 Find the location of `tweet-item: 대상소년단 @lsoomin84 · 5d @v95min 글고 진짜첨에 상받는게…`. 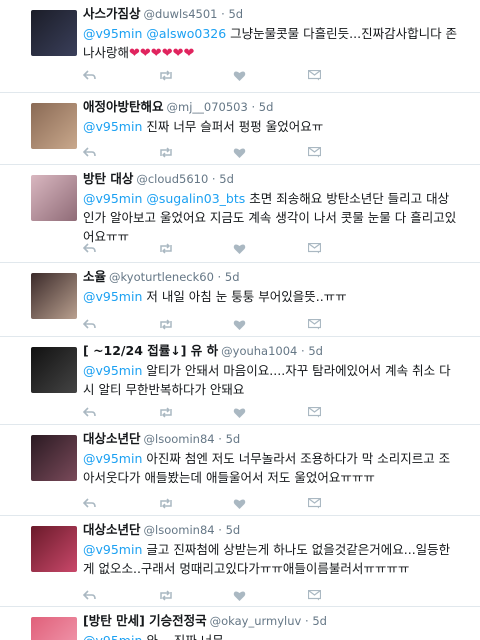

tweet-item: 대상소년단 @lsoomin84 · 5d @v95min 글고 진짜첨에 상받는게… is located at coordinates (240, 561).